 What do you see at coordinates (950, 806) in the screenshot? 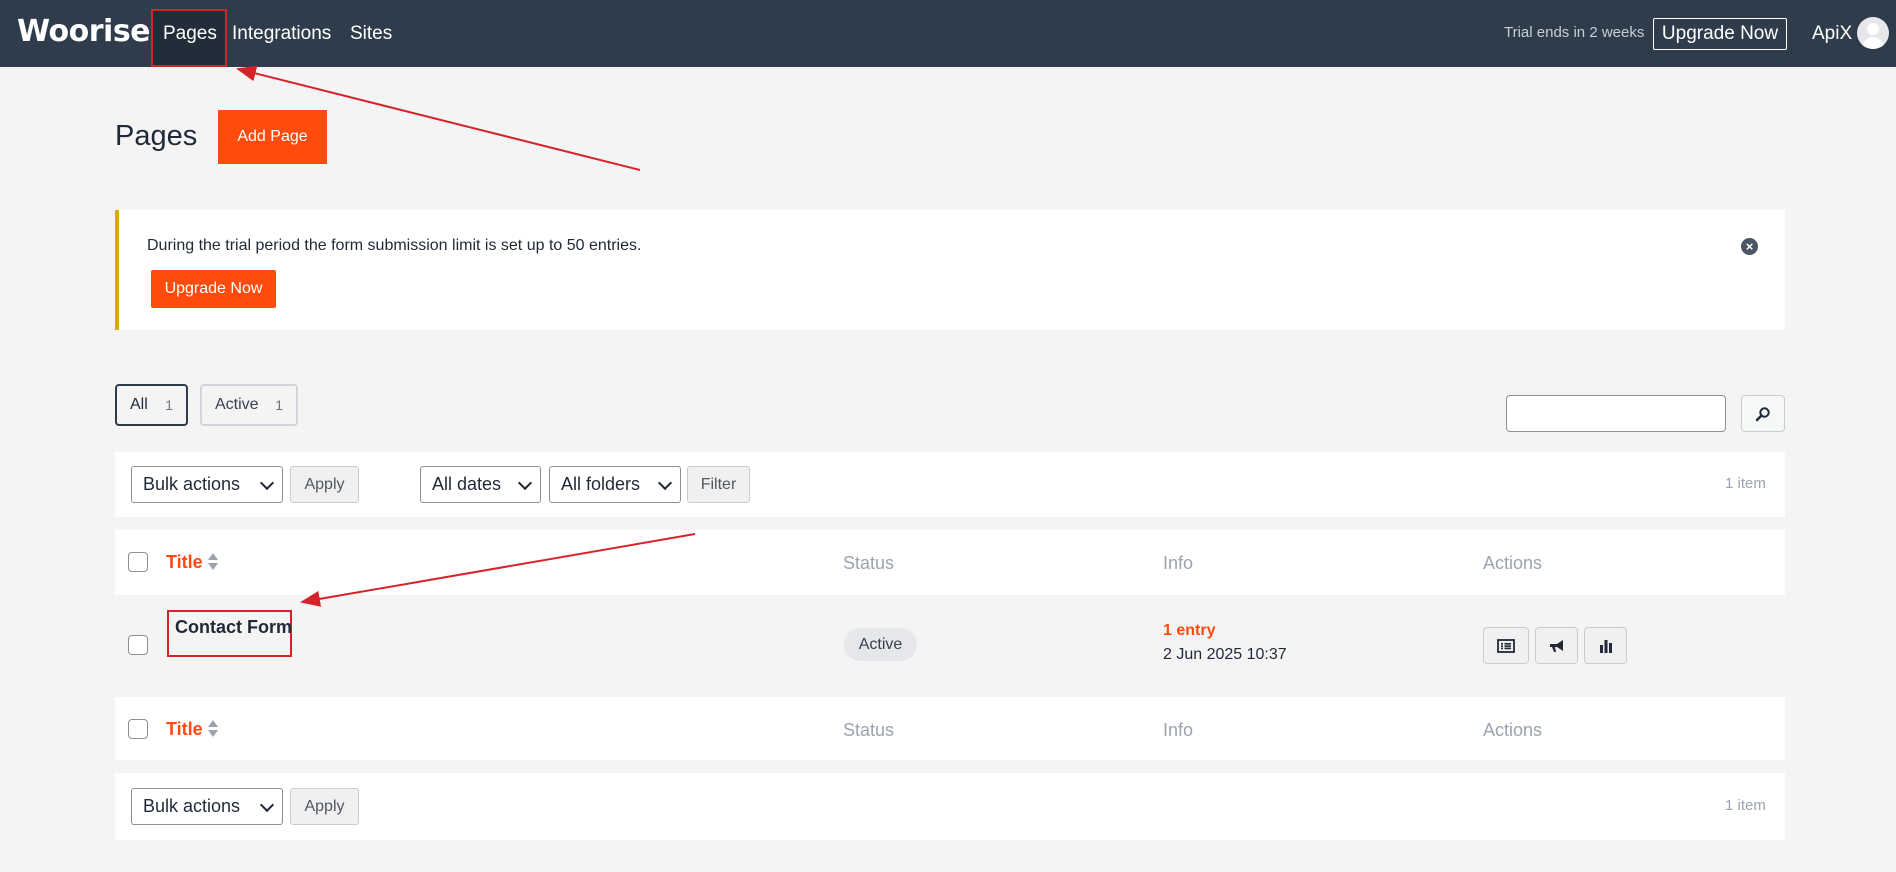
I see `table-toolbar-bottom: Bulk actions Apply 1 item` at bounding box center [950, 806].